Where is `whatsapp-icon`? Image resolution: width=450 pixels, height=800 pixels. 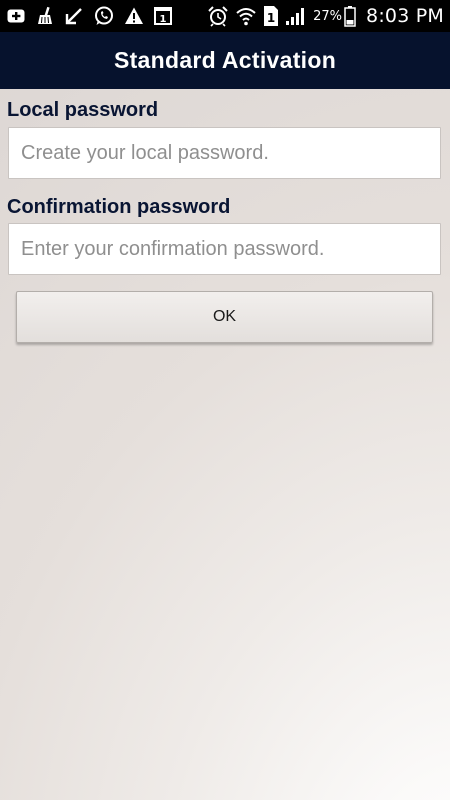
whatsapp-icon is located at coordinates (104, 16).